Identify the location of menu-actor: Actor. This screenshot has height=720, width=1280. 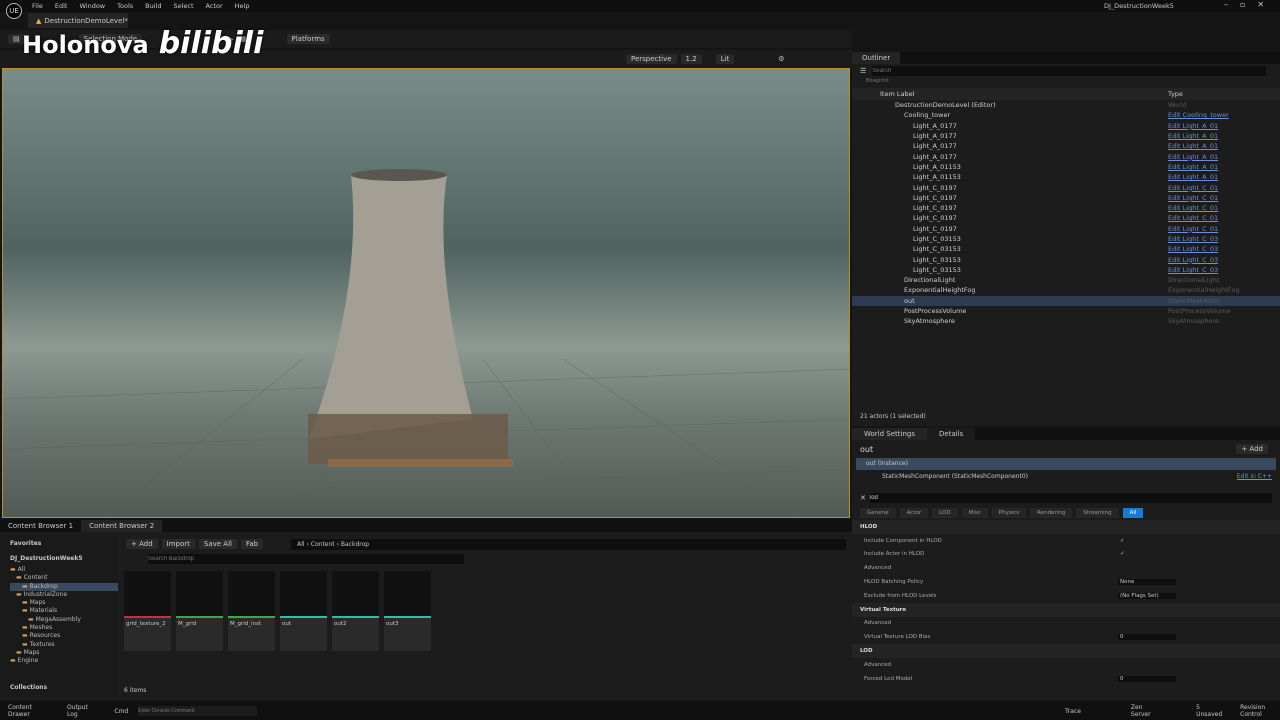
(214, 6).